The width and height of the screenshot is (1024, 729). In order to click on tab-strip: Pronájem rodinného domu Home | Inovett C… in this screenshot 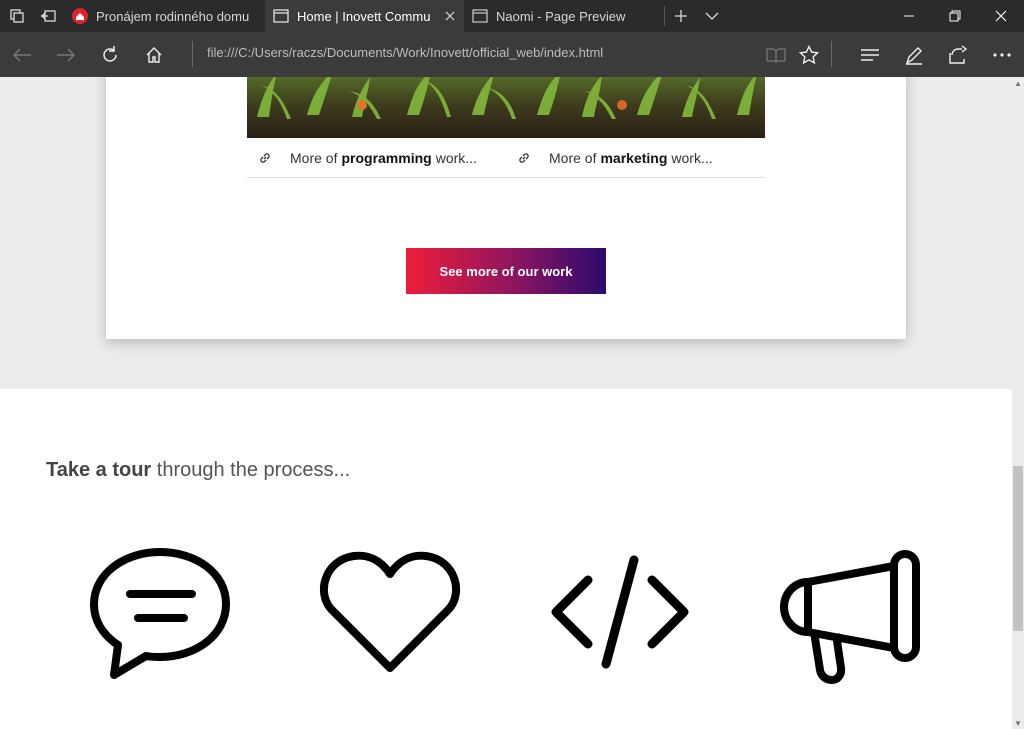, I will do `click(512, 16)`.